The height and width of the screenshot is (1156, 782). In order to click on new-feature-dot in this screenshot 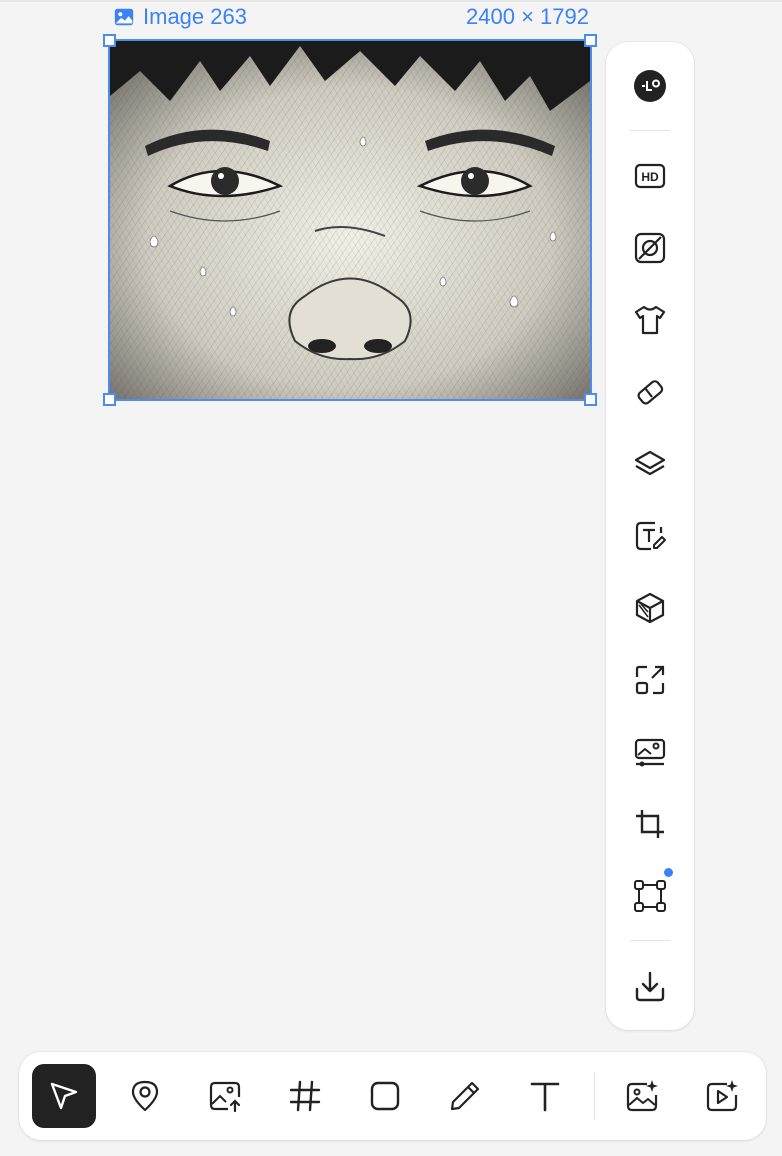, I will do `click(668, 872)`.